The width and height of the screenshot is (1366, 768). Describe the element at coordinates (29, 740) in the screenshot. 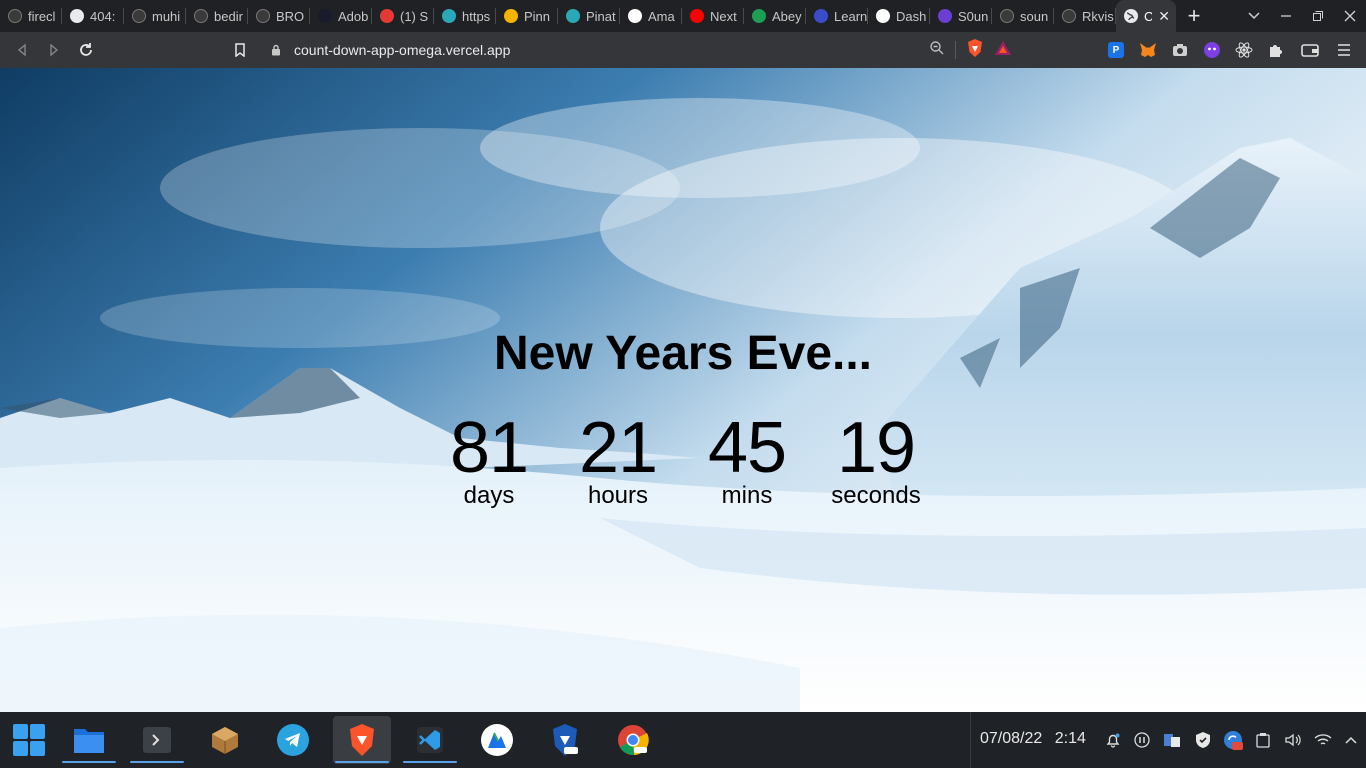

I see `start-button` at that location.